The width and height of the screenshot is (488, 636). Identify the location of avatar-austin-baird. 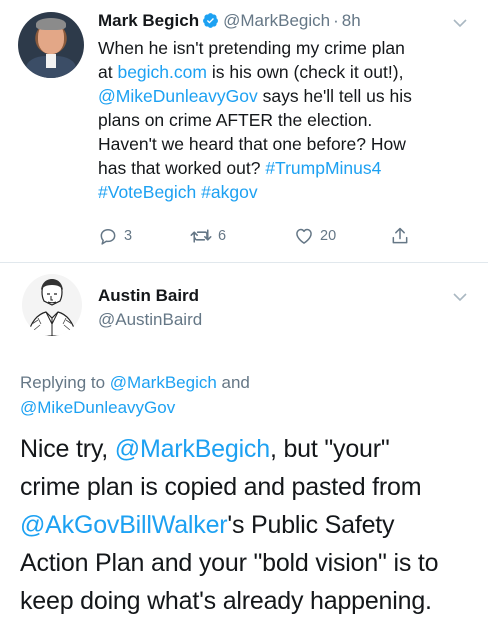
(52, 305).